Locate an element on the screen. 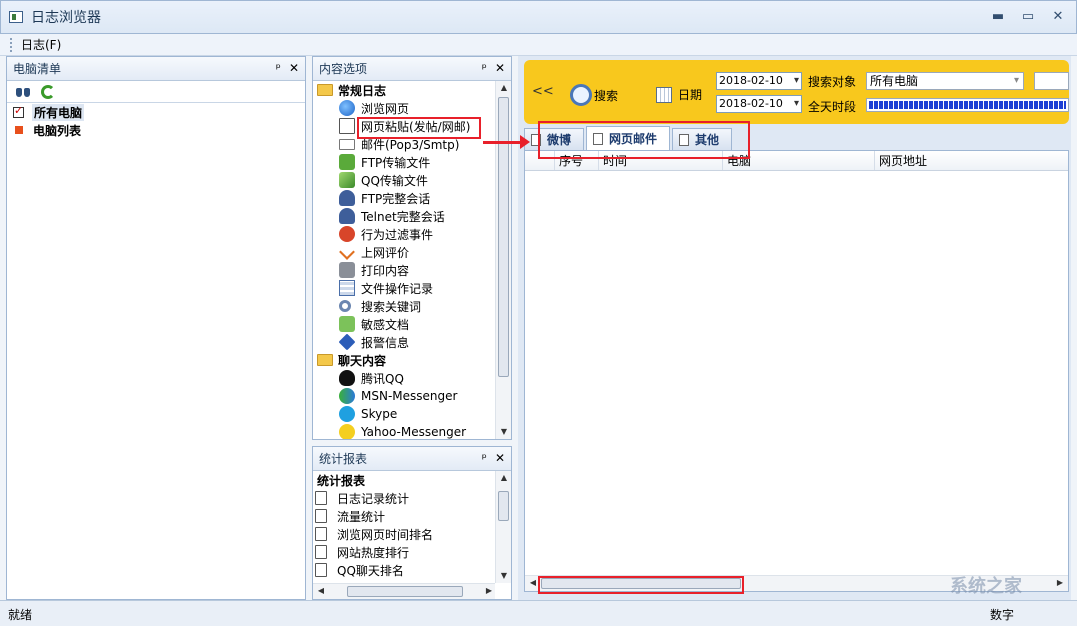 This screenshot has width=1077, height=626. tree-item-print: 打印内容 is located at coordinates (404, 270).